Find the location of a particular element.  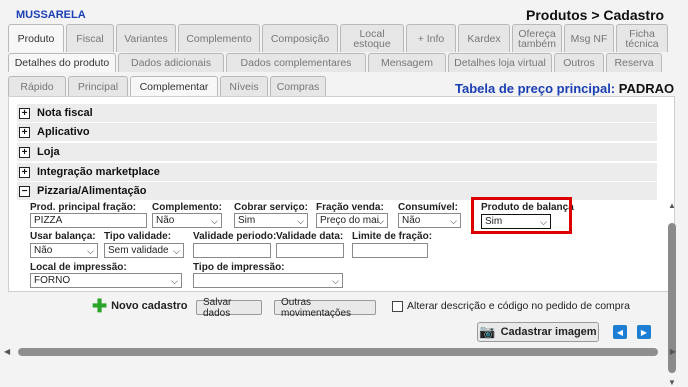

tab-detalhes-loja-virtual: Detalhes loja virtual is located at coordinates (500, 62).